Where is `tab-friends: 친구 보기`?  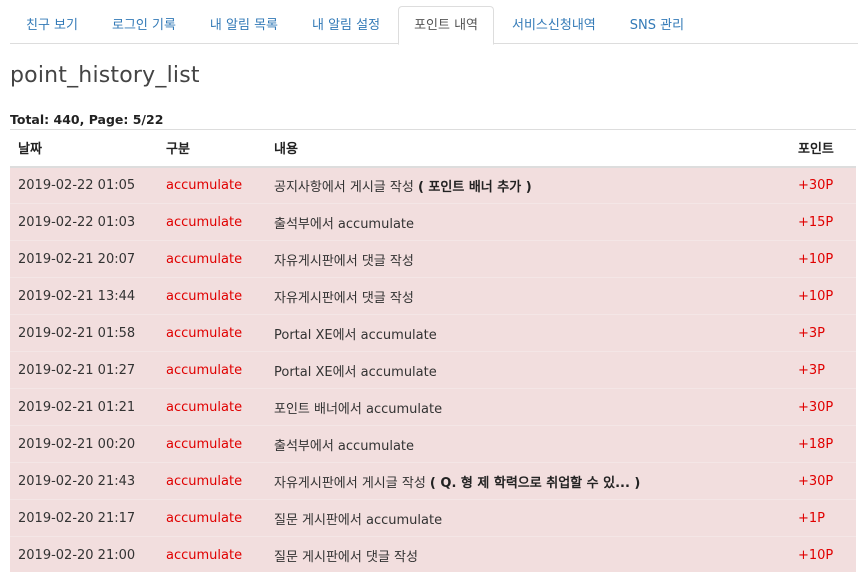
tab-friends: 친구 보기 is located at coordinates (52, 25).